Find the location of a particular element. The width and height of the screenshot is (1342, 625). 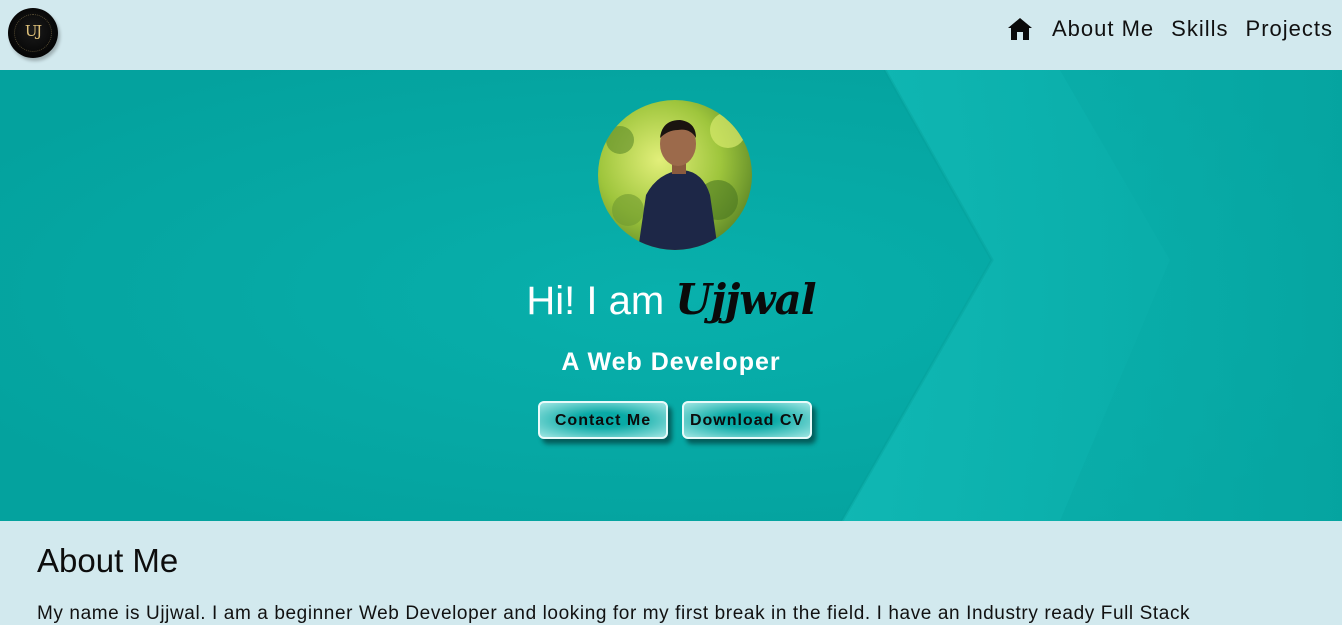

home-icon is located at coordinates (1020, 29).